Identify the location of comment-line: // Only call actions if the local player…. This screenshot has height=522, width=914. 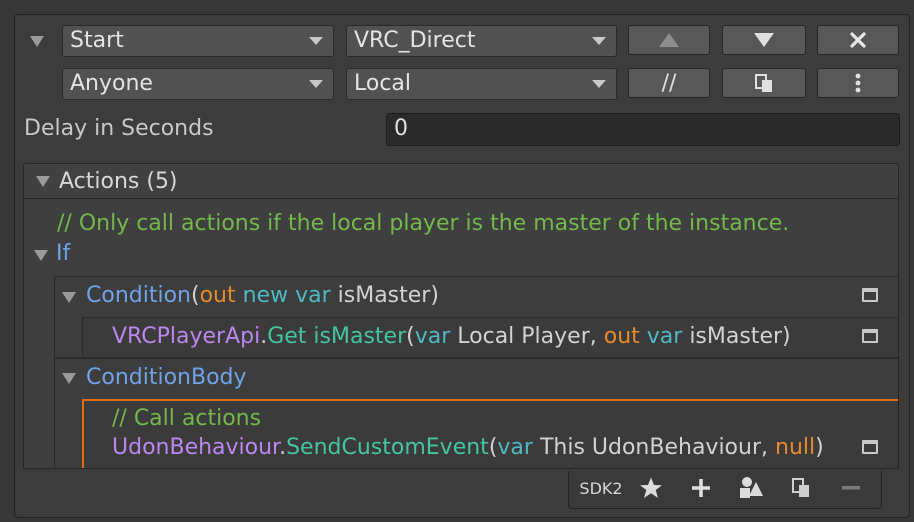
(423, 223).